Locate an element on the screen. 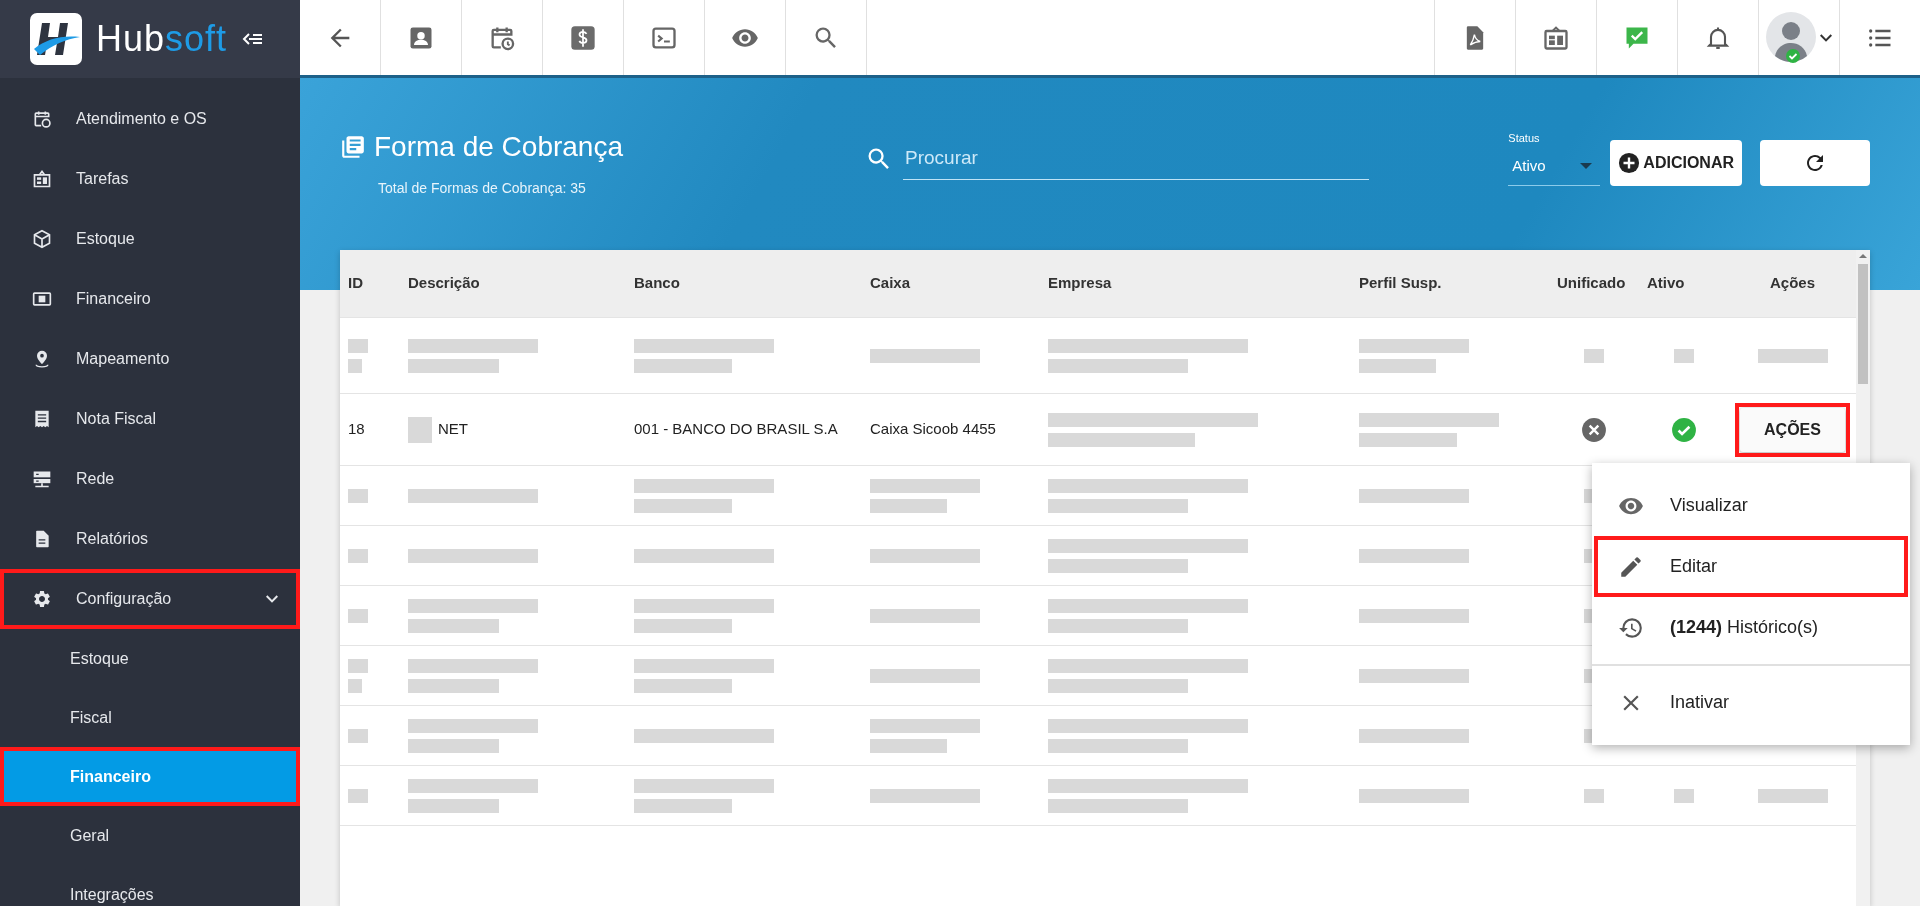 The width and height of the screenshot is (1920, 906). column-header: Descrição is located at coordinates (444, 283).